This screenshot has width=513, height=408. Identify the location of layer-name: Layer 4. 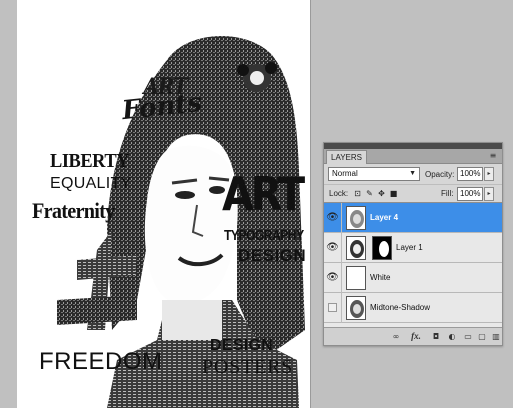
(384, 217).